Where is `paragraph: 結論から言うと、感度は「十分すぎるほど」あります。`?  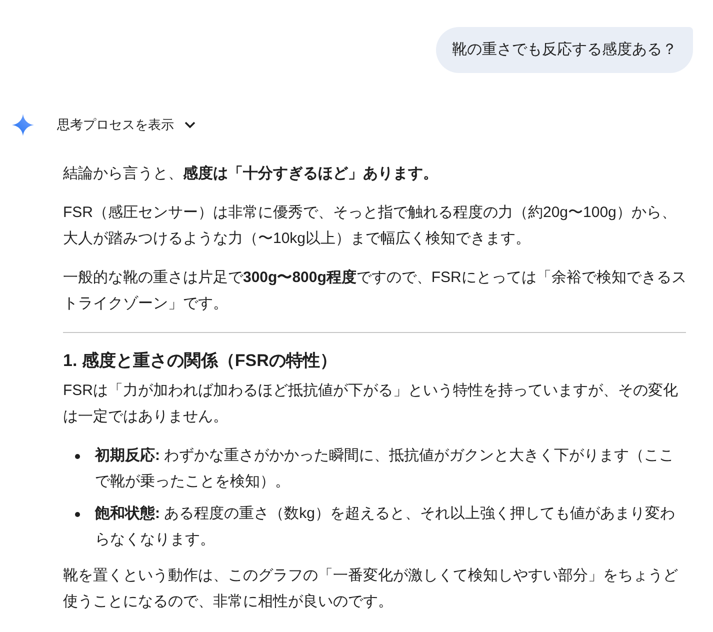 paragraph: 結論から言うと、感度は「十分すぎるほど」あります。 is located at coordinates (251, 174).